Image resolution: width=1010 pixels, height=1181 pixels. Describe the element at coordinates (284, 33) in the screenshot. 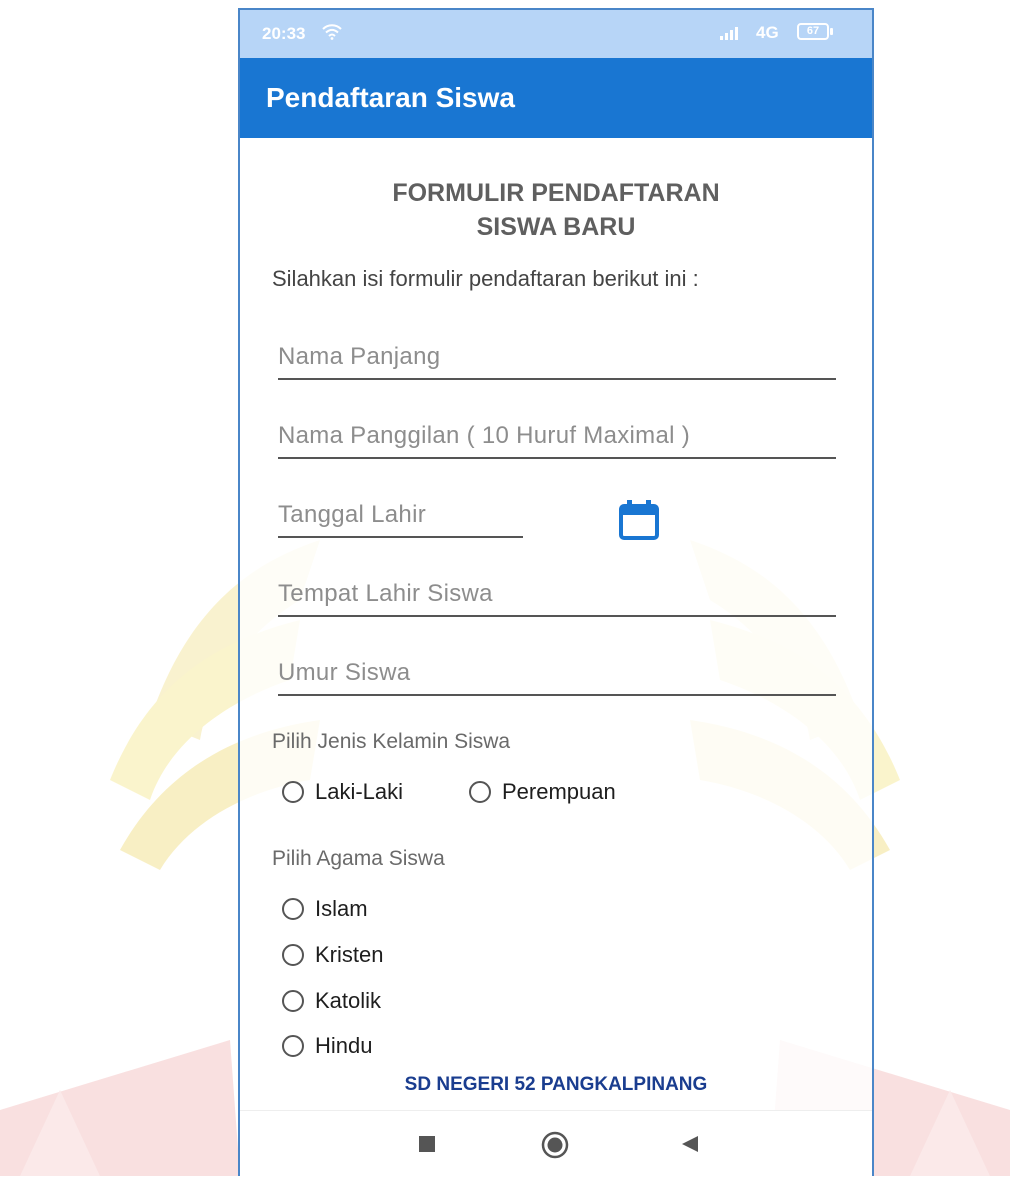

I see `status-time: 20:33` at that location.